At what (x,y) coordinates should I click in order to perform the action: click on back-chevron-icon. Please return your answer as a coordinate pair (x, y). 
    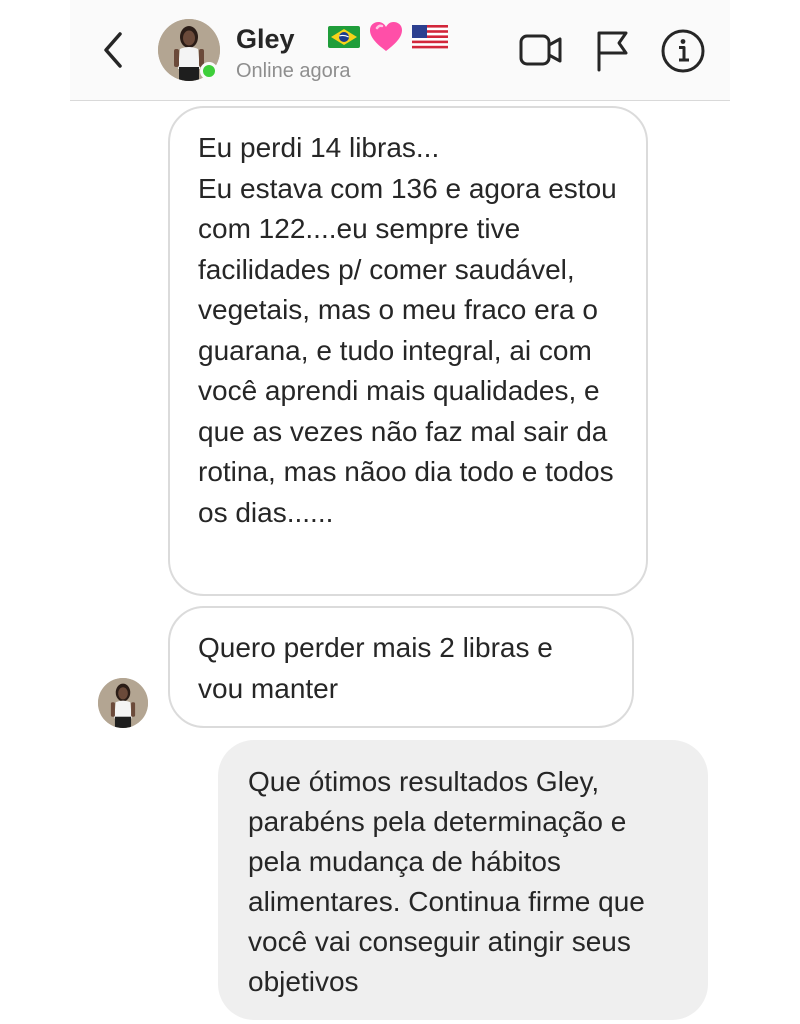
    Looking at the image, I should click on (113, 50).